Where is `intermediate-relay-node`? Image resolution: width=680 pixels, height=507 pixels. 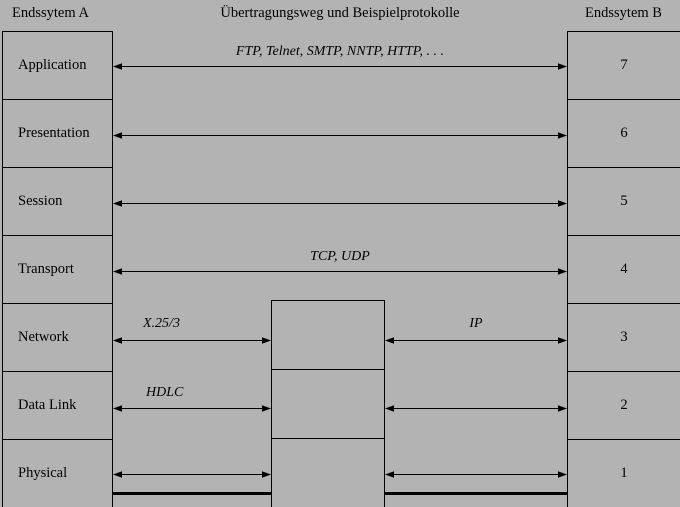 intermediate-relay-node is located at coordinates (328, 403).